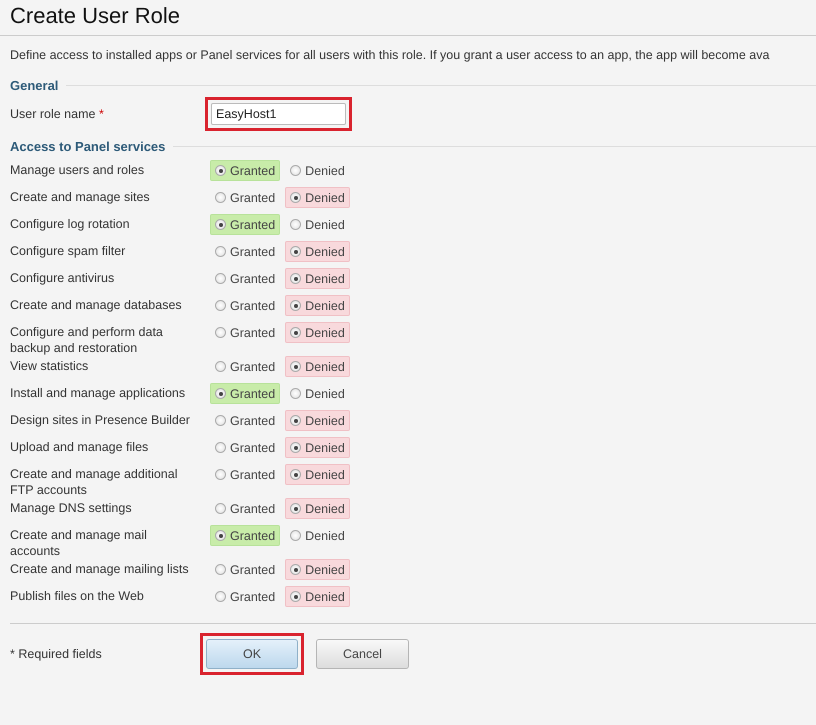 The height and width of the screenshot is (725, 816). What do you see at coordinates (96, 305) in the screenshot?
I see `permission-label: Create and manage databases` at bounding box center [96, 305].